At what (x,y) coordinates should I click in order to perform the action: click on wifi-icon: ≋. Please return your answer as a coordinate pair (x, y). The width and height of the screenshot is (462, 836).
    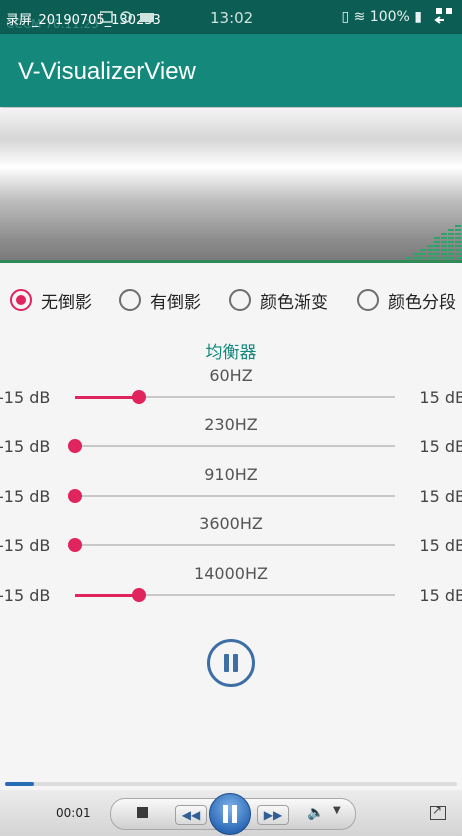
    Looking at the image, I should click on (359, 17).